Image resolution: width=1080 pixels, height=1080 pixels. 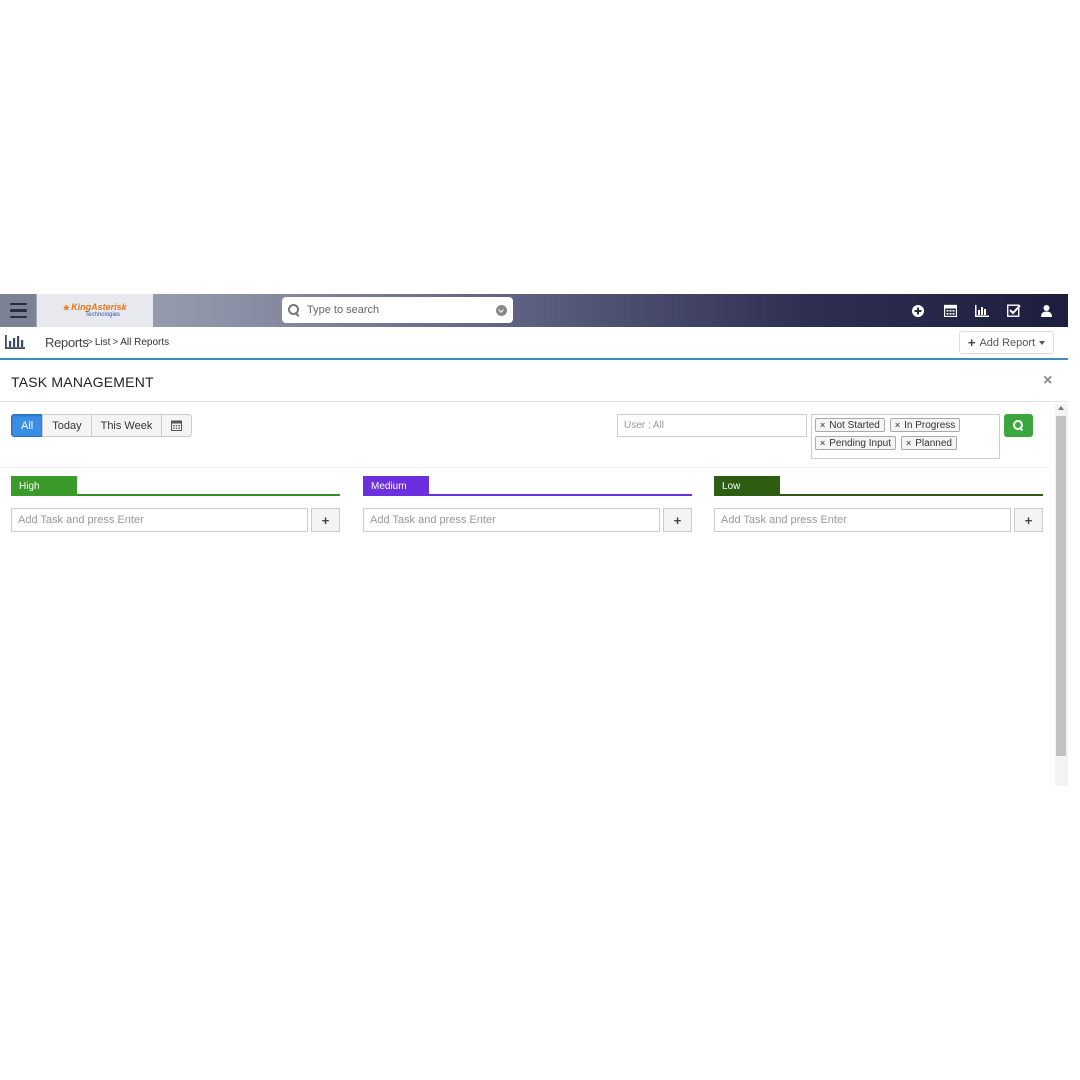 I want to click on breadcrumb-item-all-reports: All Reports, so click(x=144, y=342).